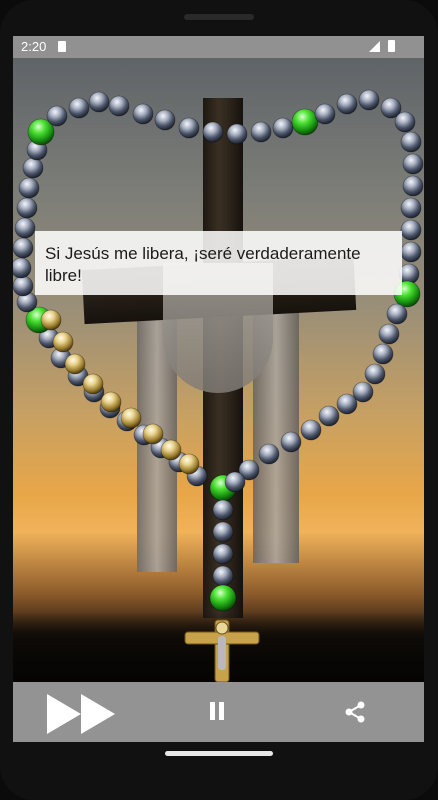 This screenshot has width=438, height=800. I want to click on gold-bead-g6, so click(153, 434).